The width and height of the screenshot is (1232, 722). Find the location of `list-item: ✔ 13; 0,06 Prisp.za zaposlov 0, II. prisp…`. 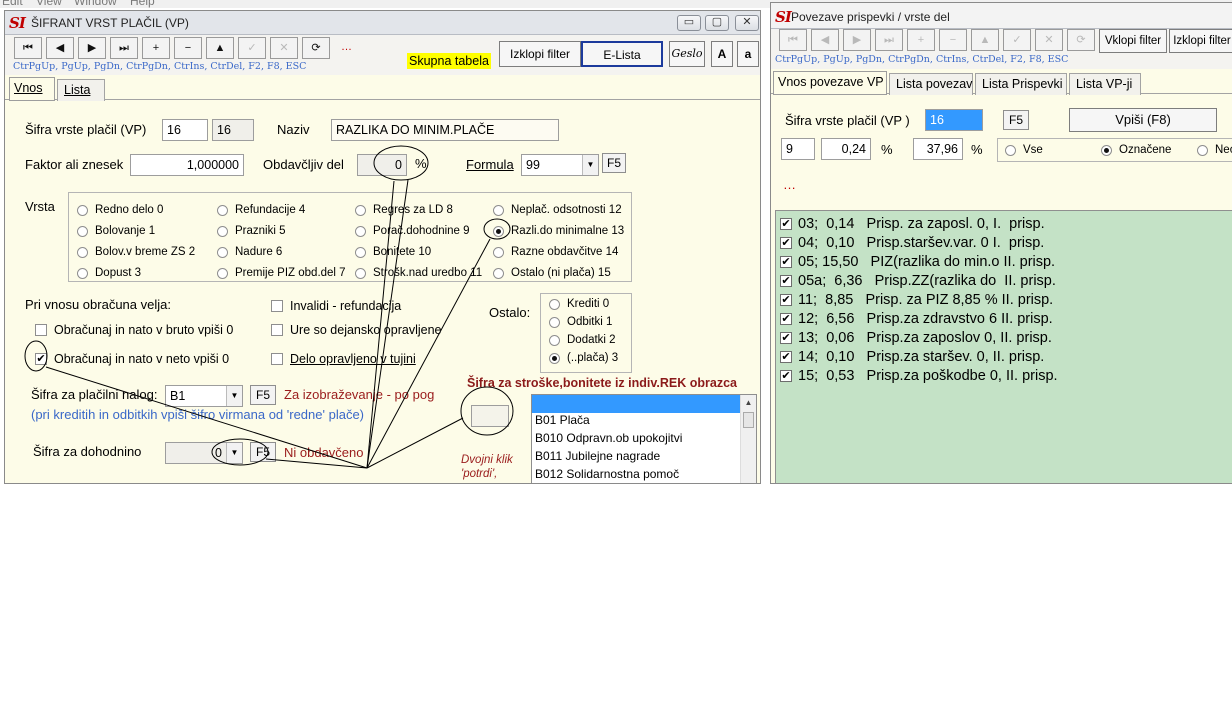

list-item: ✔ 13; 0,06 Prisp.za zaposlov 0, II. prisp… is located at coordinates (916, 337).